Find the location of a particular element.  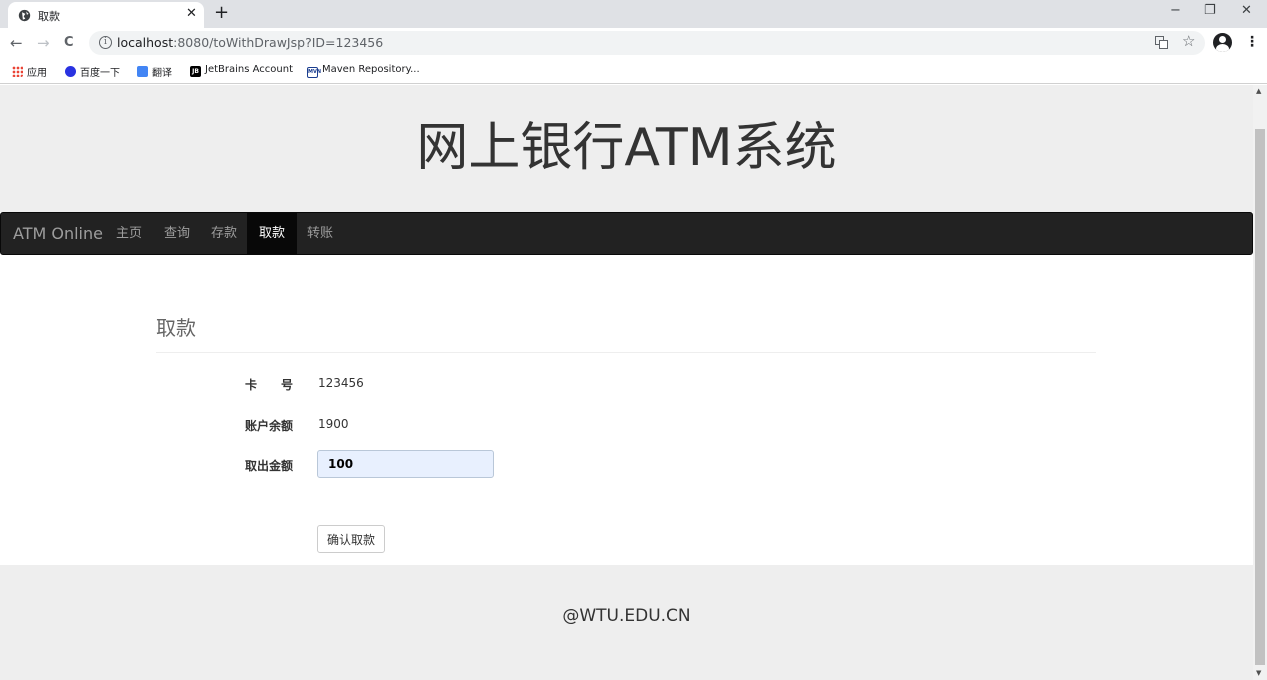

info-icon: i is located at coordinates (105, 42).